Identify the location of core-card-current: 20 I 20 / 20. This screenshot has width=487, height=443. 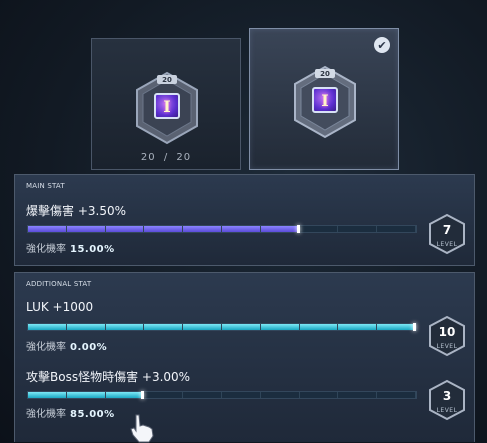
(166, 104).